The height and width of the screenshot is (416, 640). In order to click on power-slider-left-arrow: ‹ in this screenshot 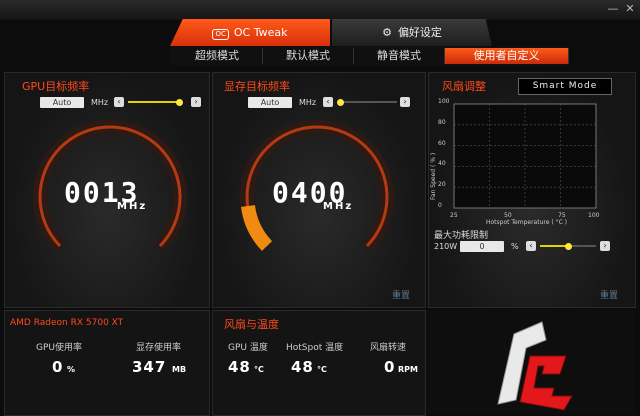, I will do `click(531, 246)`.